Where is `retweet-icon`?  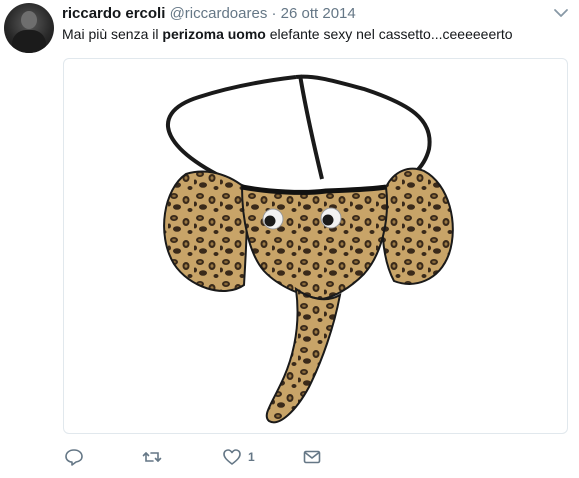
retweet-icon is located at coordinates (152, 457).